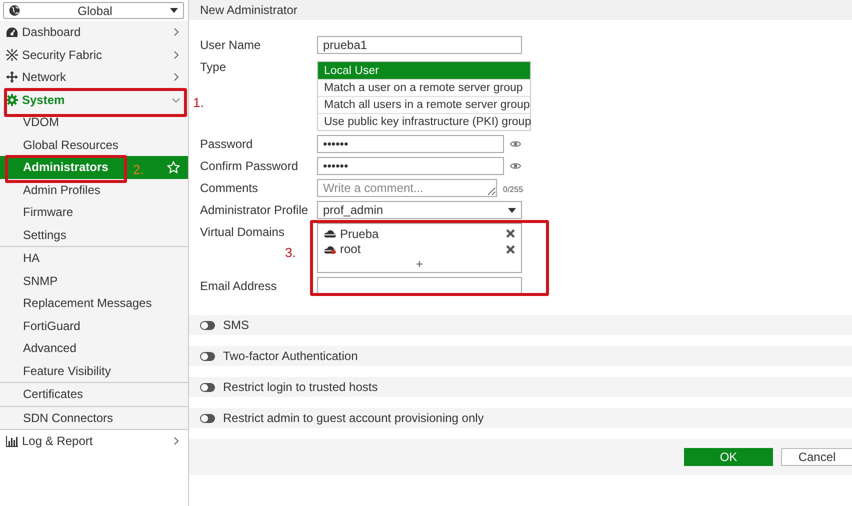 The height and width of the screenshot is (506, 852). What do you see at coordinates (176, 100) in the screenshot?
I see `chevron-down-icon` at bounding box center [176, 100].